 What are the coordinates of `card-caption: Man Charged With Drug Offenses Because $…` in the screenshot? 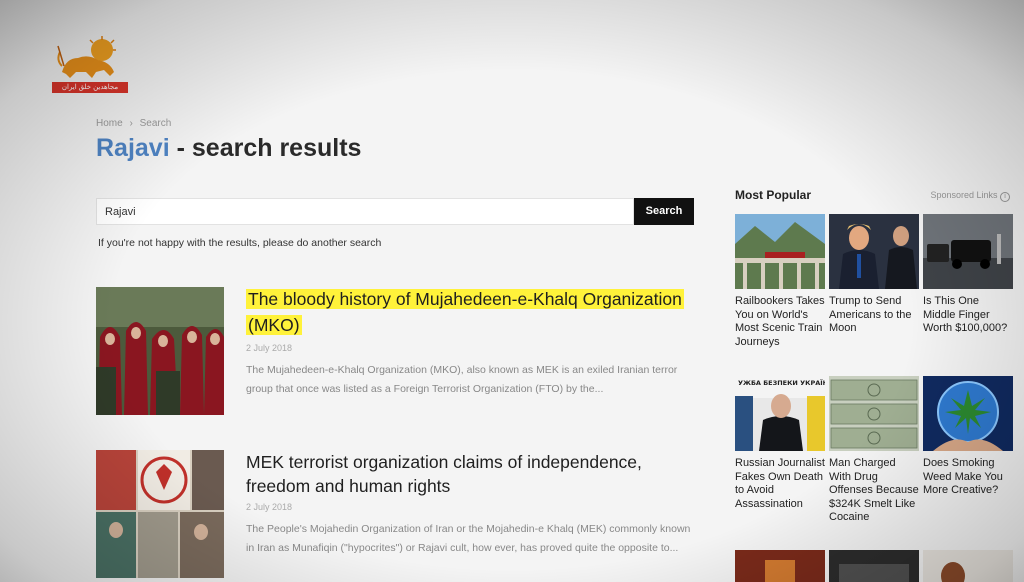 It's located at (874, 491).